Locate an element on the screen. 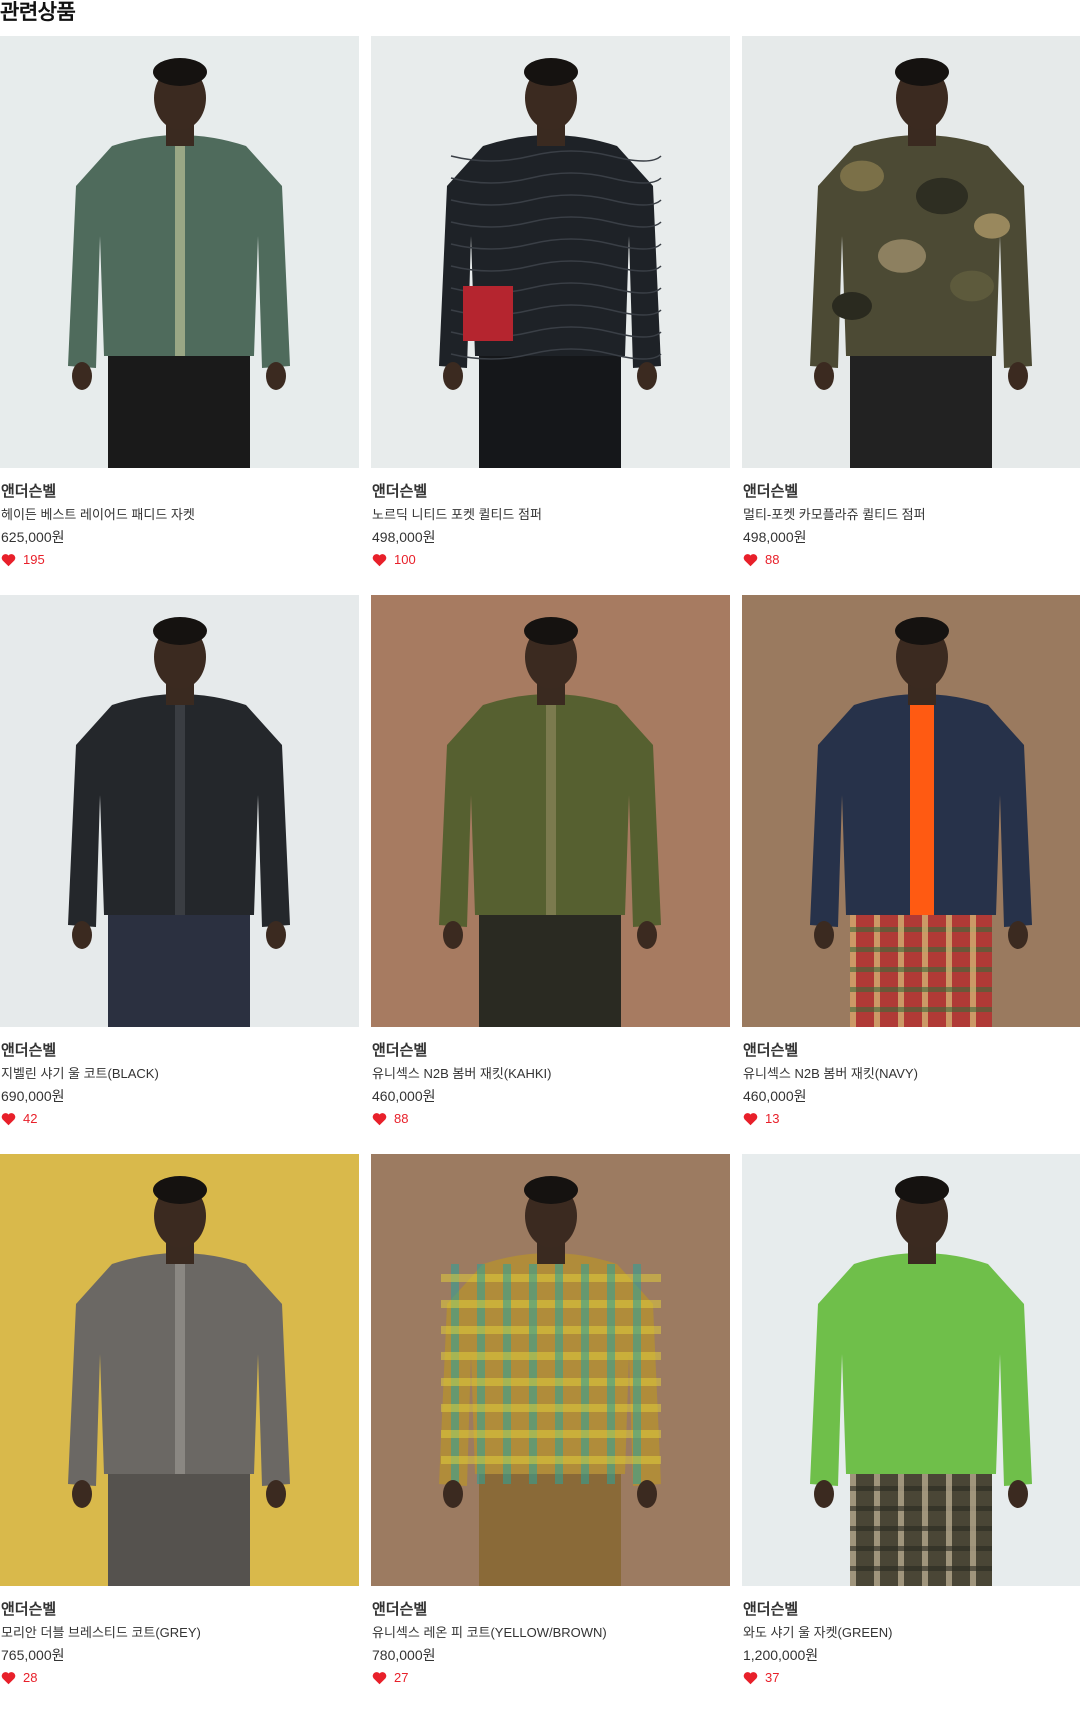  product-info: 앤더슨벨 유니섹스 N2B 봄버 재킷(KAHKI) 460,000원 88 is located at coordinates (550, 1084).